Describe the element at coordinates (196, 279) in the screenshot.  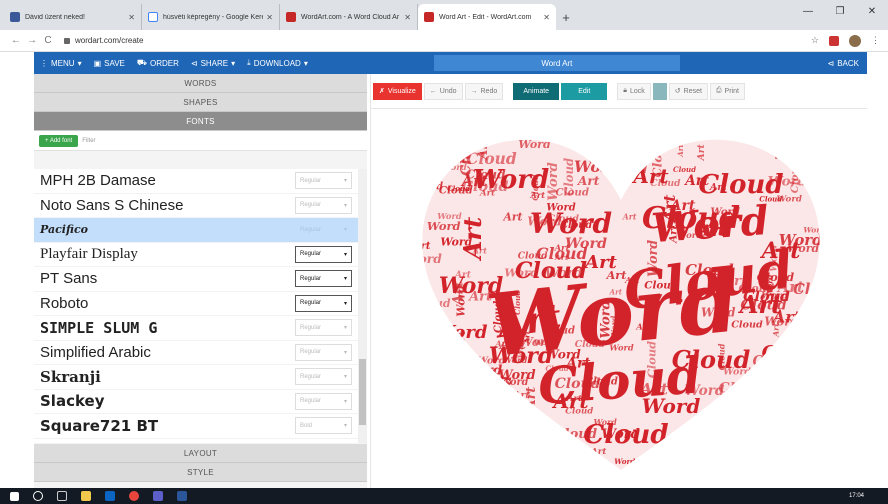
I see `font-row: PT Sans Regular ▾` at that location.